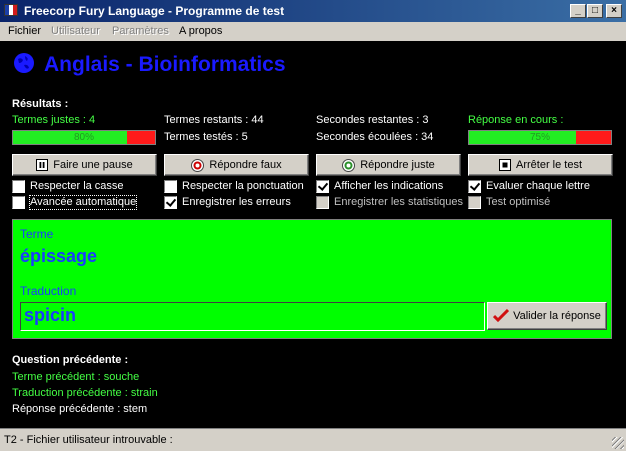  What do you see at coordinates (76, 377) in the screenshot?
I see `previous-term: Terme précédent : souche` at bounding box center [76, 377].